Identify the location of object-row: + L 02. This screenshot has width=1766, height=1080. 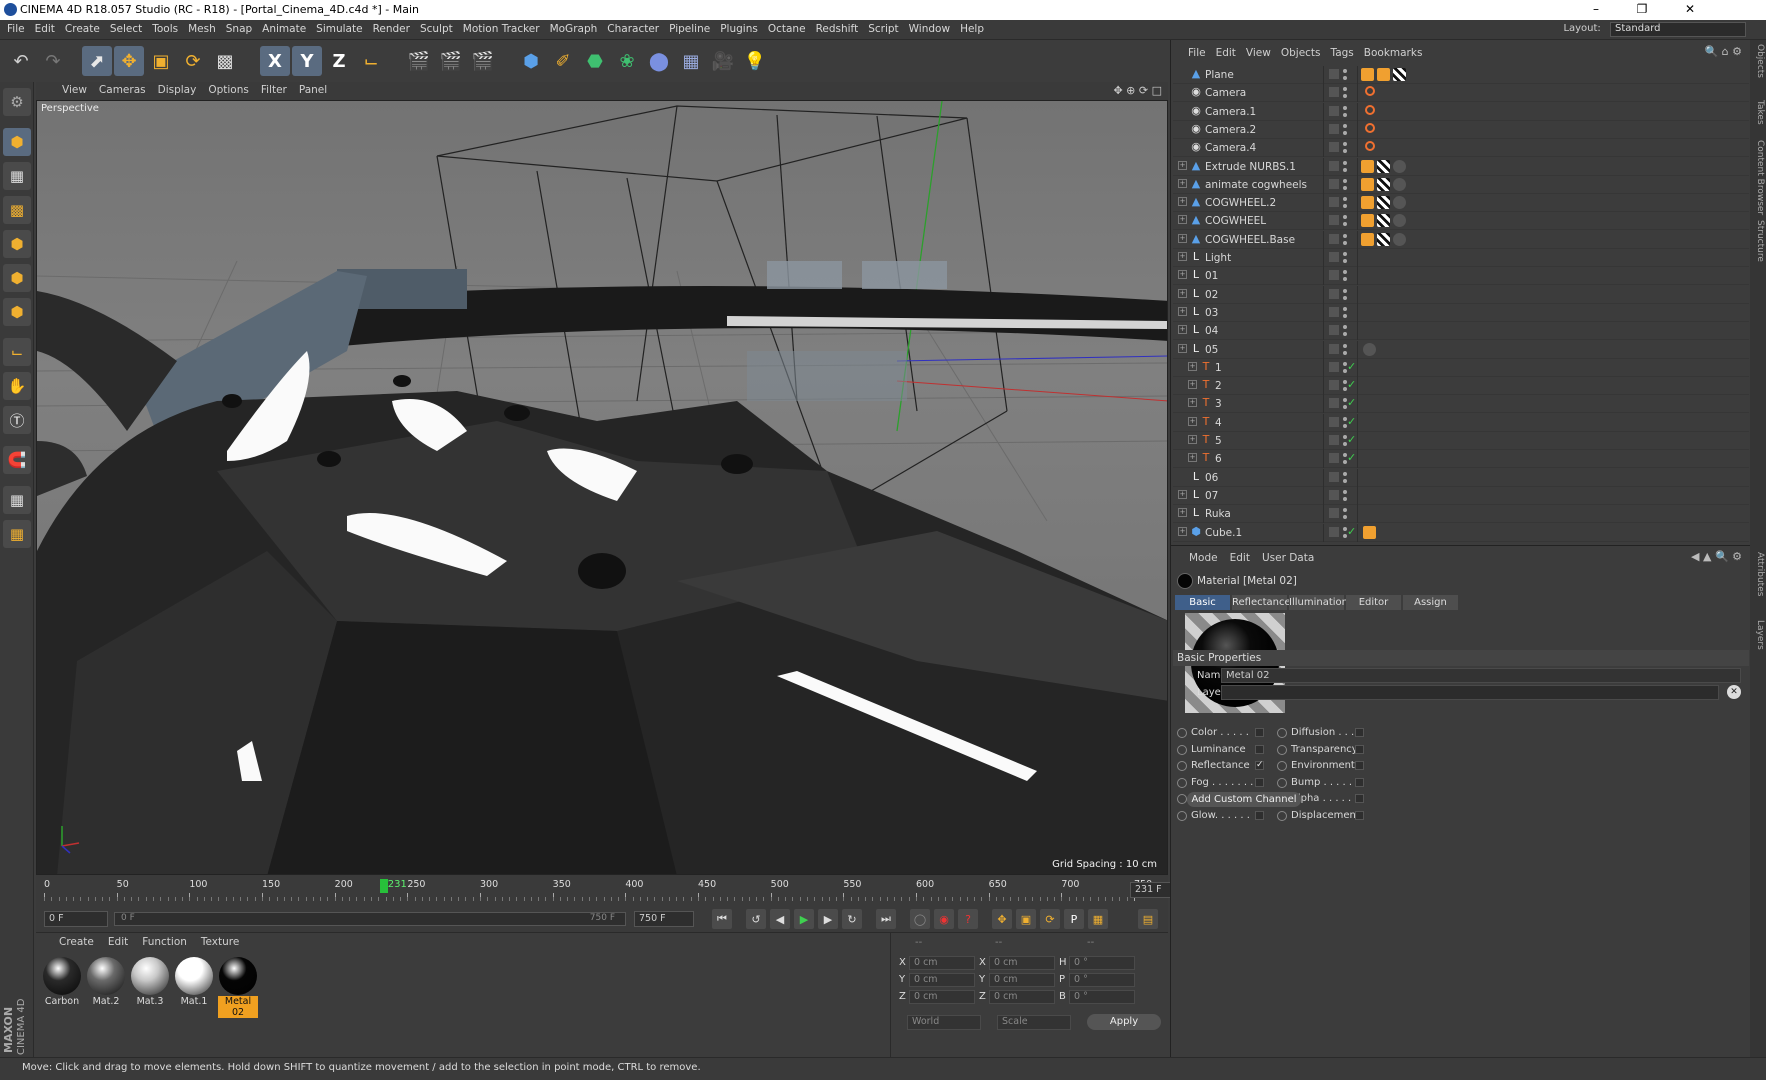
(1461, 294).